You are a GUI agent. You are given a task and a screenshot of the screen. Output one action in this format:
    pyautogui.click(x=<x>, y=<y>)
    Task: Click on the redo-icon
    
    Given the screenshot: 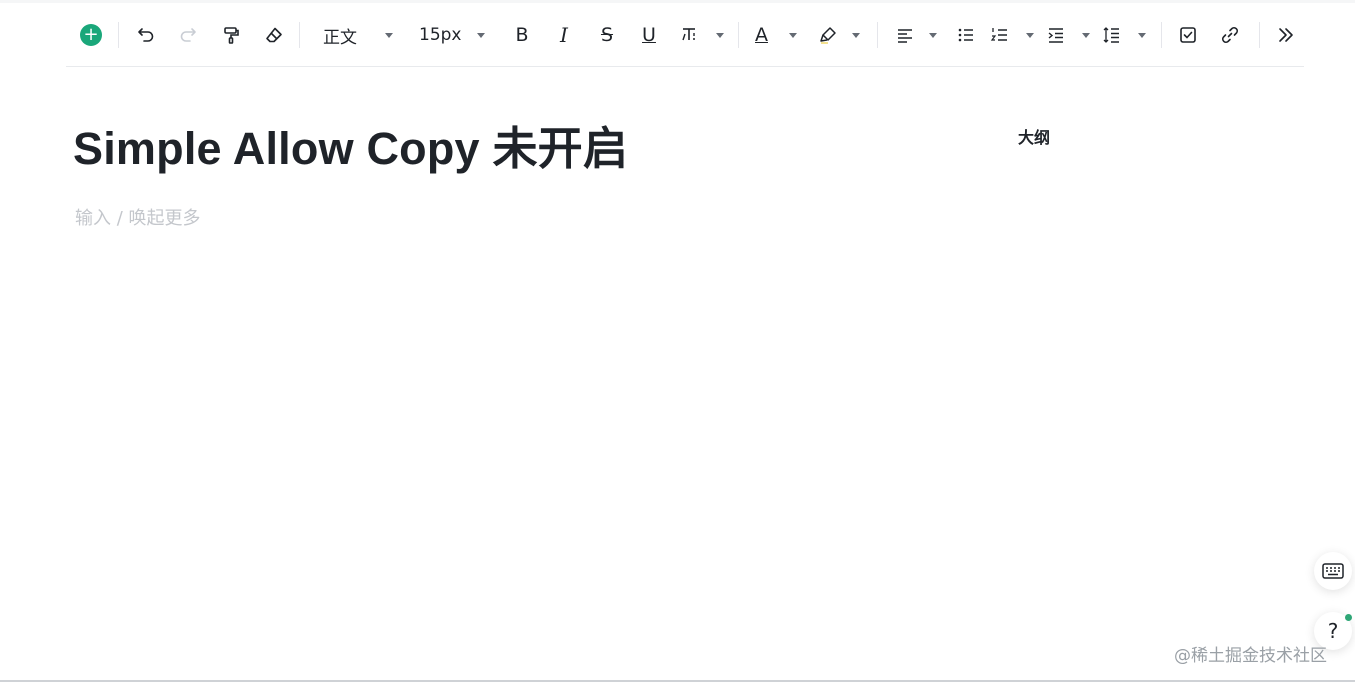 What is the action you would take?
    pyautogui.click(x=188, y=35)
    